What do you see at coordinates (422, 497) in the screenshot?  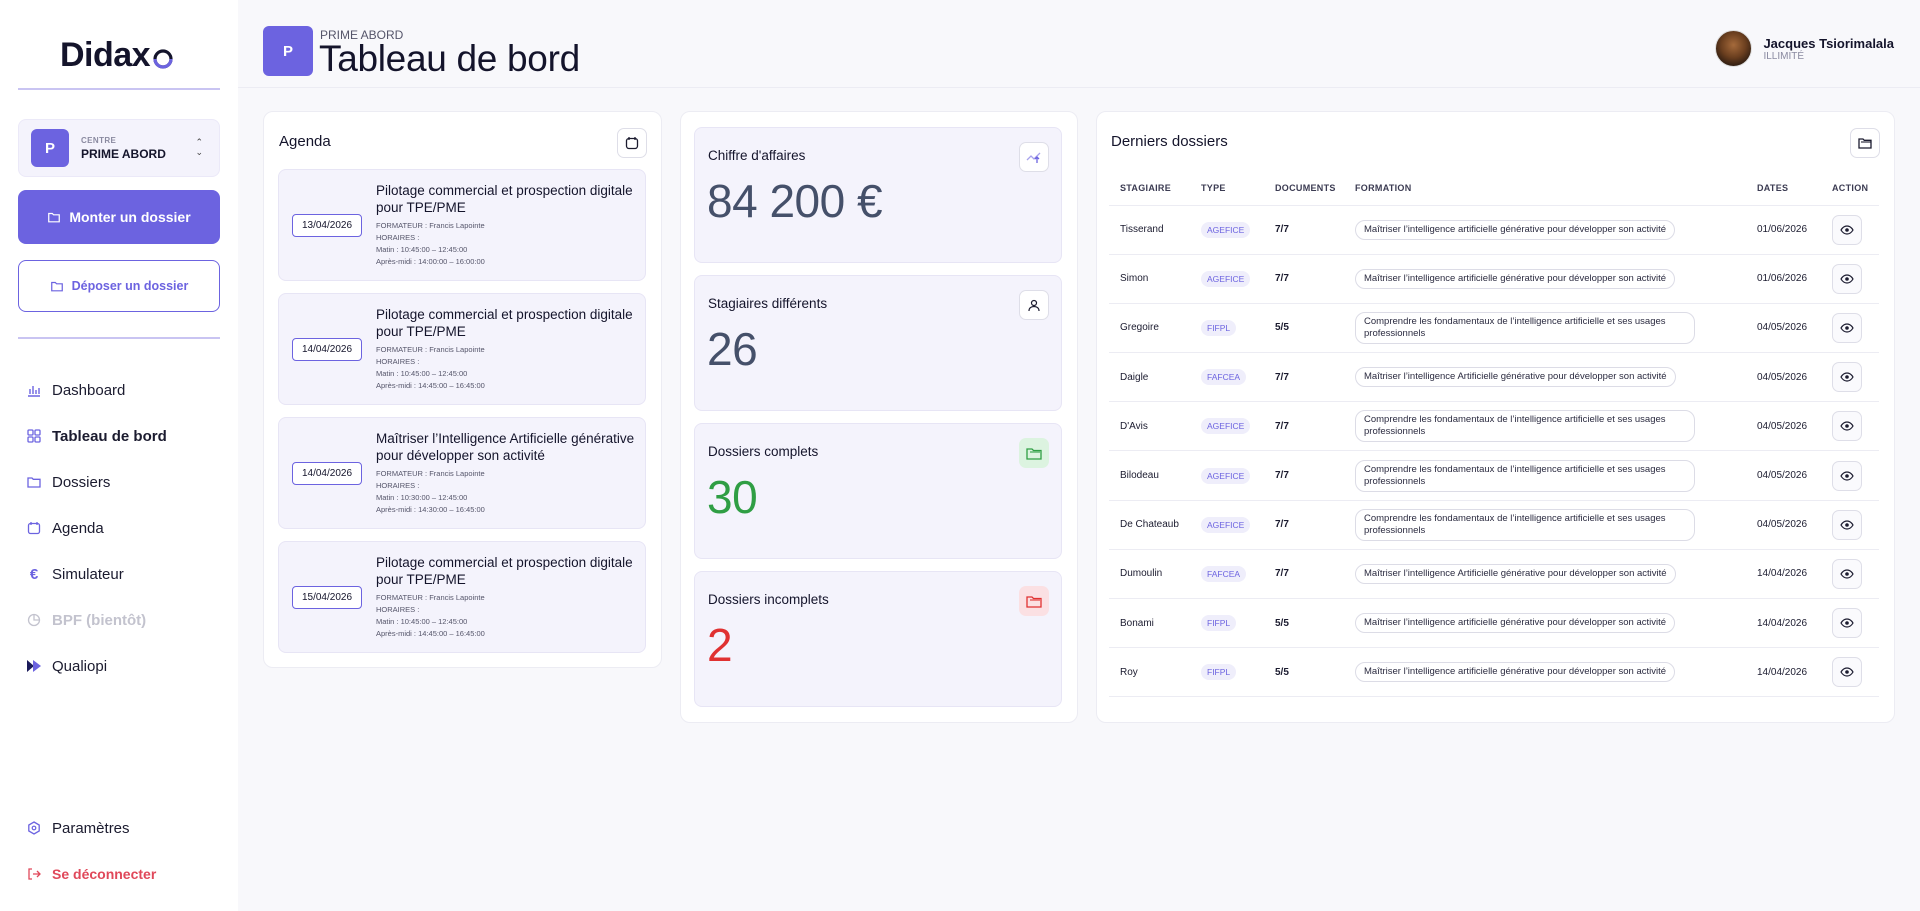 I see `event-morning: Matin : 10:30:00 – 12:45:00` at bounding box center [422, 497].